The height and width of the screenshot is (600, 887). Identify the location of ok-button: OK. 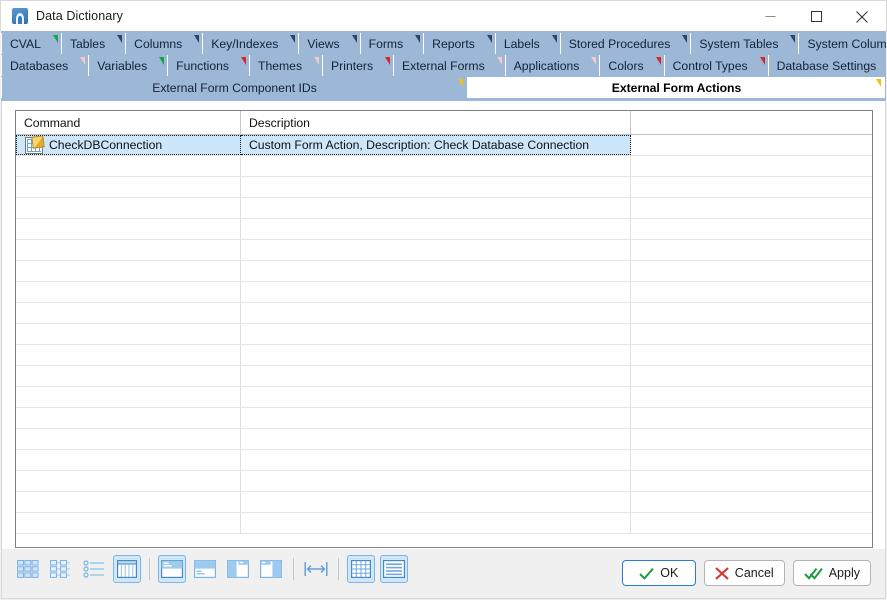
(658, 573).